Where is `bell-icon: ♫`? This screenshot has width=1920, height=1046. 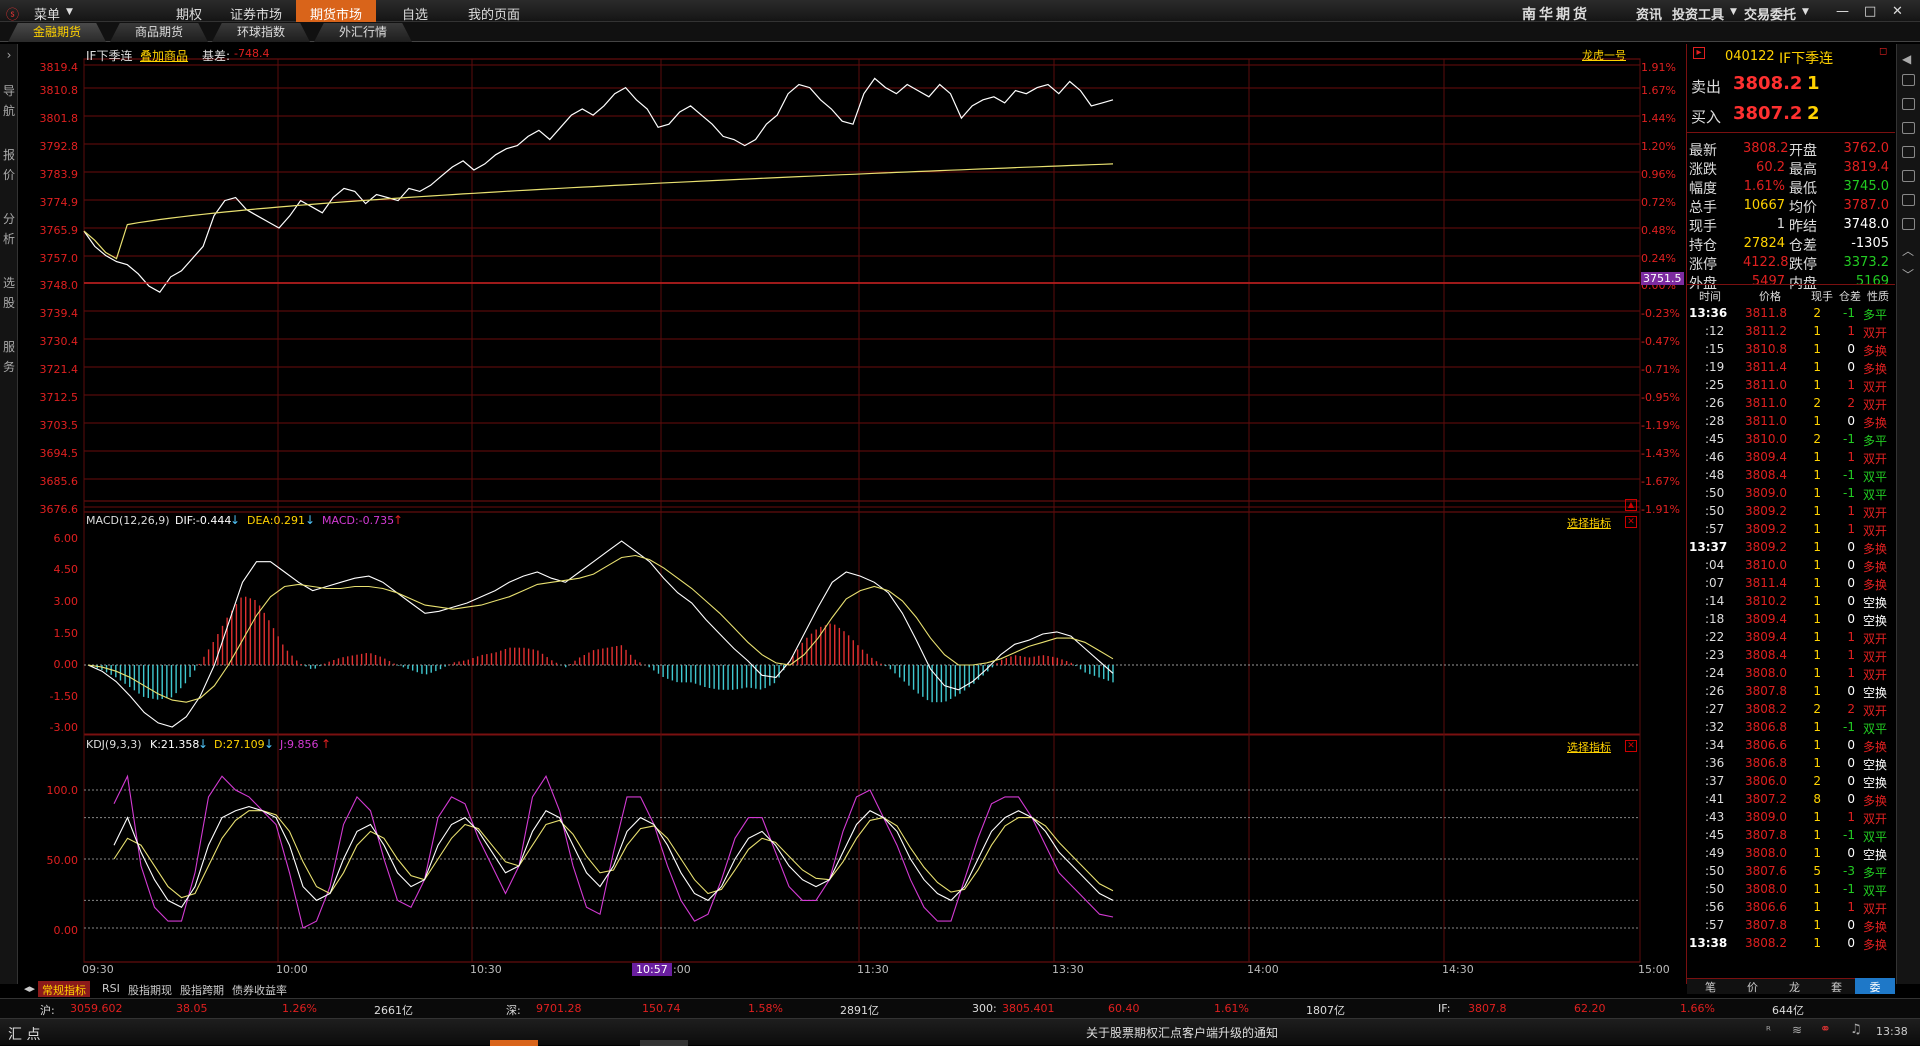
bell-icon: ♫ is located at coordinates (1856, 1029).